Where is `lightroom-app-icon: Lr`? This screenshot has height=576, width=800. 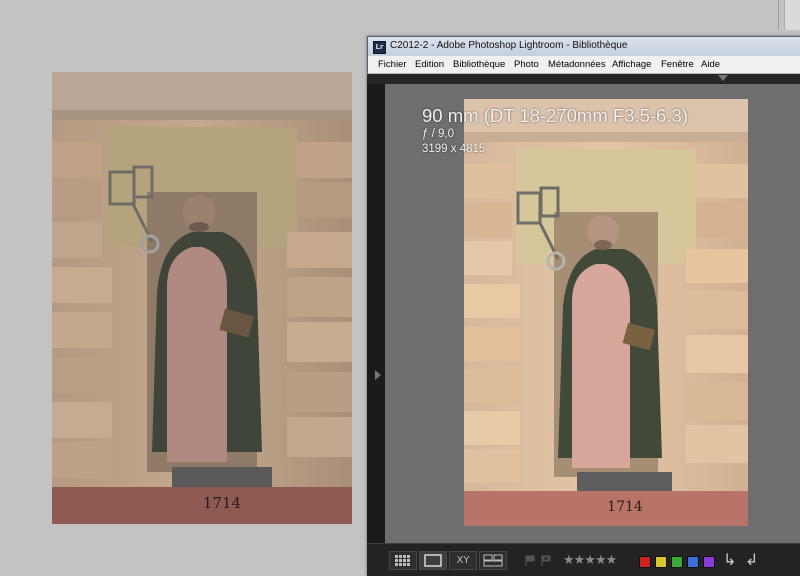 lightroom-app-icon: Lr is located at coordinates (379, 47).